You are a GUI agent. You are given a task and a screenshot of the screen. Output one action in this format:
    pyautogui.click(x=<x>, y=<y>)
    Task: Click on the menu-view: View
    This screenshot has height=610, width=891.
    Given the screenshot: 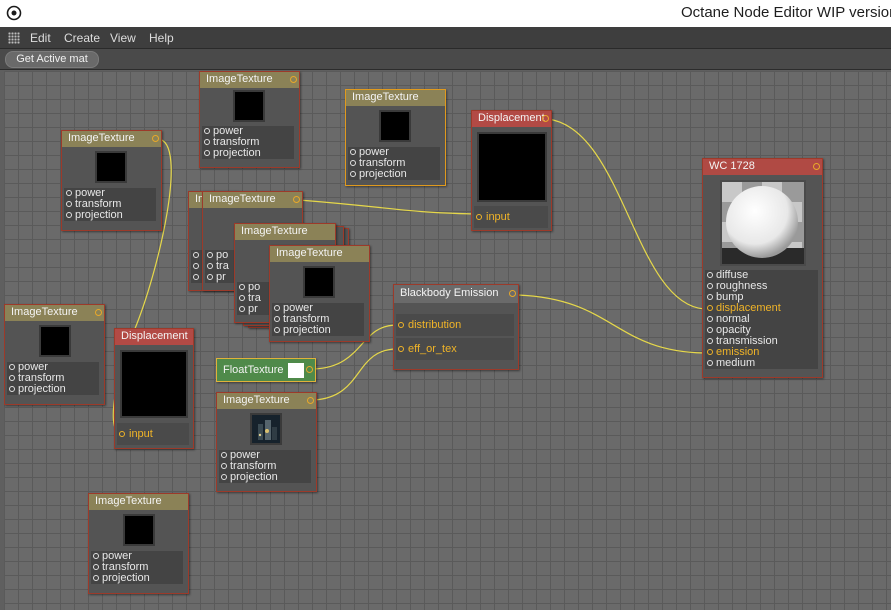 What is the action you would take?
    pyautogui.click(x=123, y=38)
    